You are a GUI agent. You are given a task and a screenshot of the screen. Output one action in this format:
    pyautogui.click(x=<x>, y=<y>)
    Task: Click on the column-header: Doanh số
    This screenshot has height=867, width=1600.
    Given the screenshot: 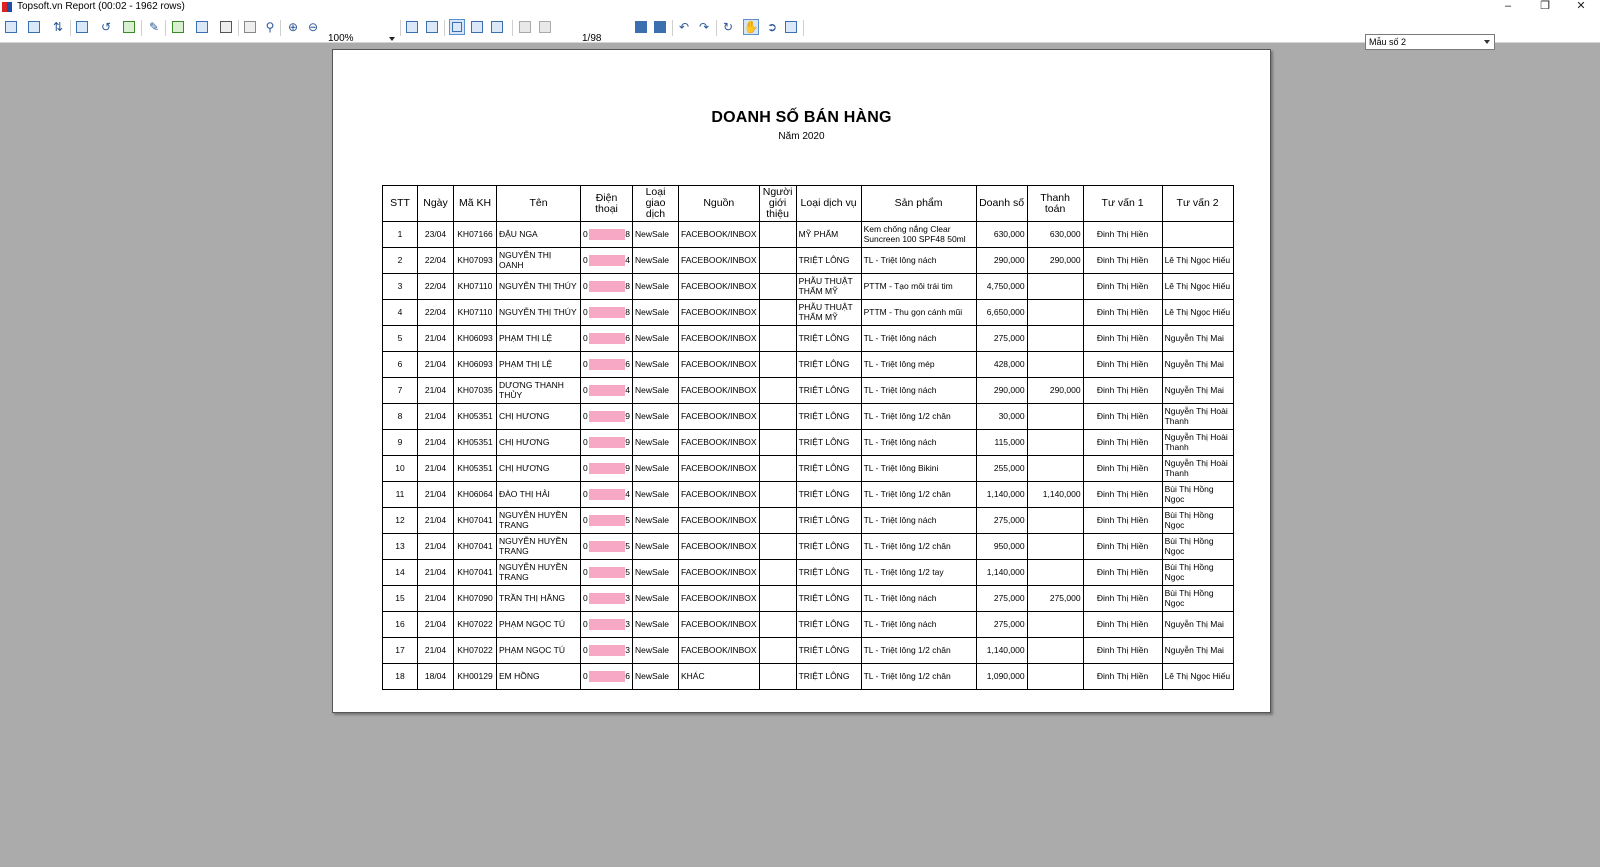 What is the action you would take?
    pyautogui.click(x=1001, y=203)
    